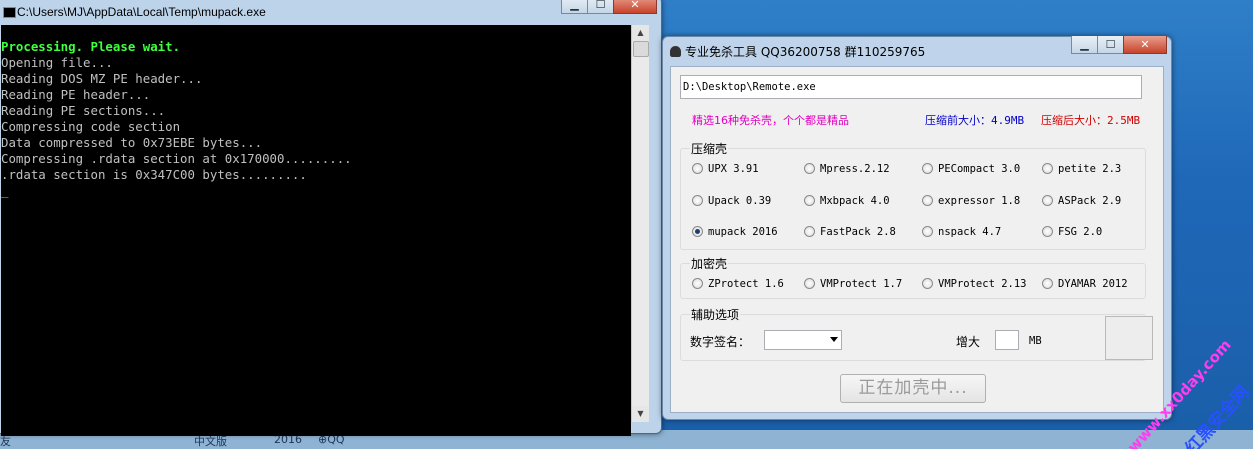 The image size is (1253, 449). I want to click on radio-label: VMProtect 2.13, so click(982, 284).